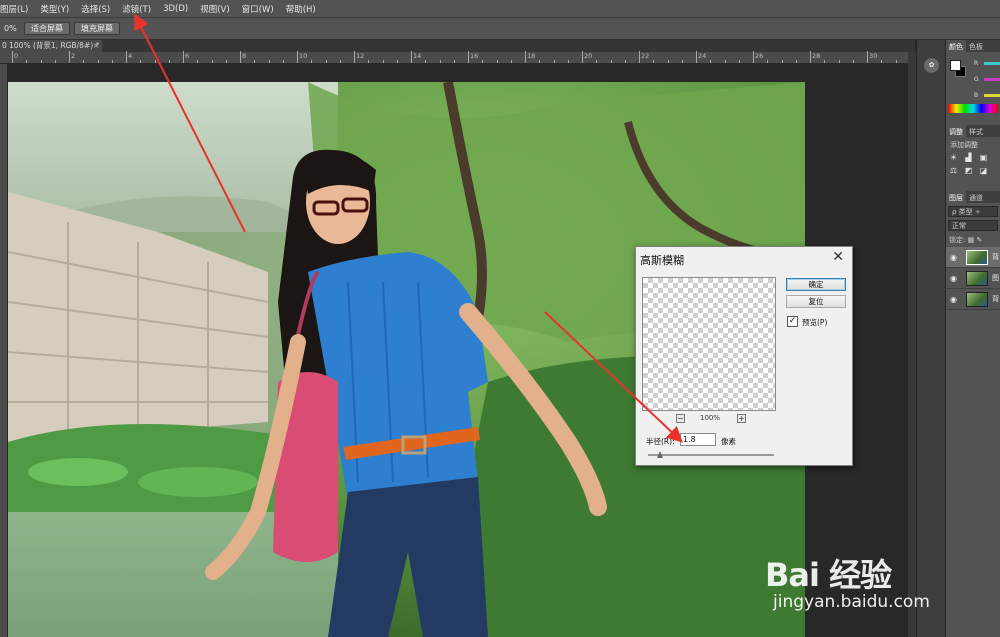 This screenshot has width=1000, height=637. I want to click on watermark-brand: Bai 经验, so click(828, 575).